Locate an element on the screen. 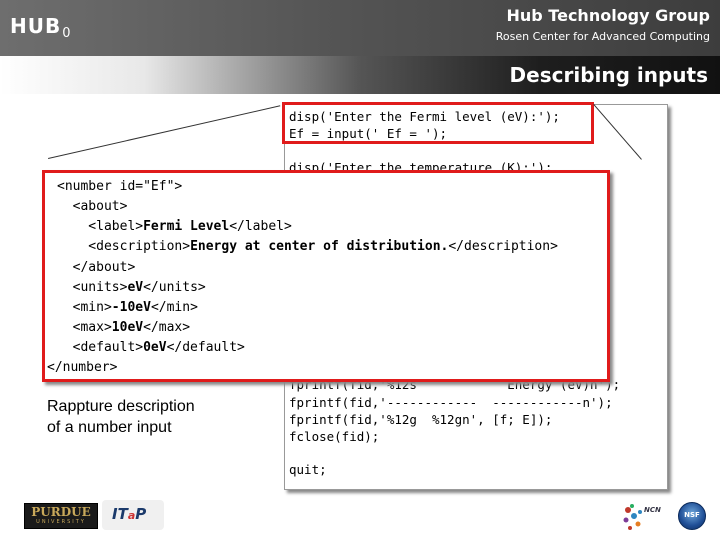 This screenshot has height=540, width=720. xml-units-line: <units>eV</units> is located at coordinates (131, 287).